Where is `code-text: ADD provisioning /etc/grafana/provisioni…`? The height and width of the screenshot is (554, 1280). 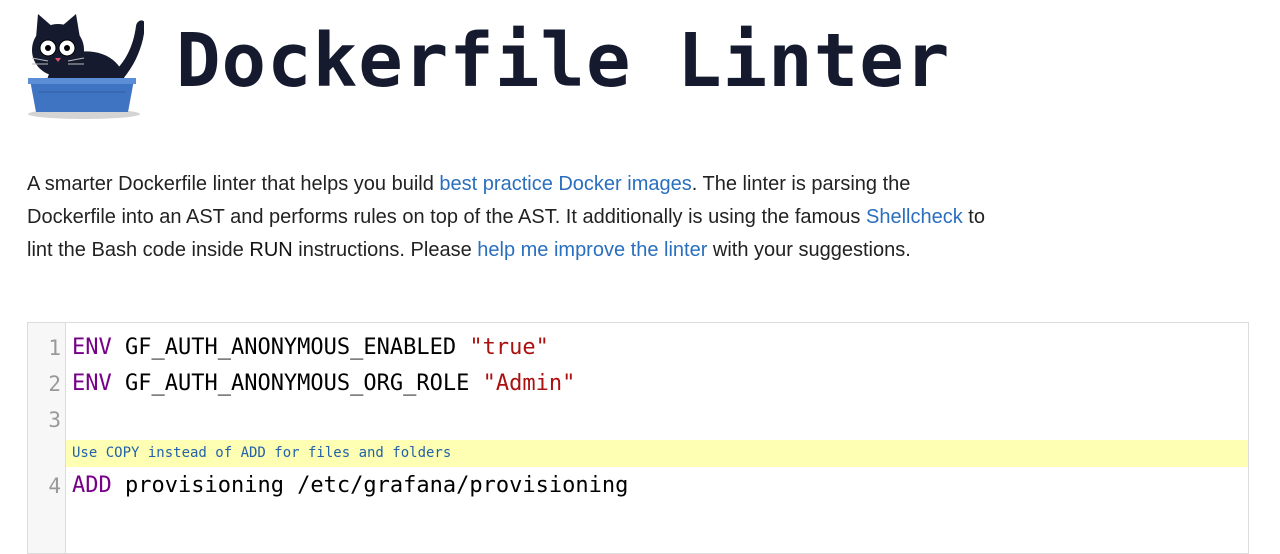 code-text: ADD provisioning /etc/grafana/provisioni… is located at coordinates (350, 486).